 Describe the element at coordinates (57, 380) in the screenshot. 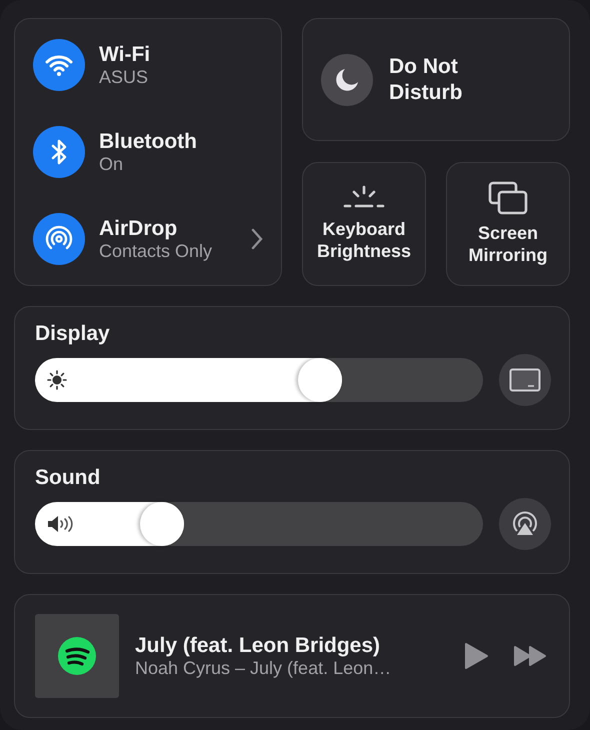

I see `brightness-icon` at that location.